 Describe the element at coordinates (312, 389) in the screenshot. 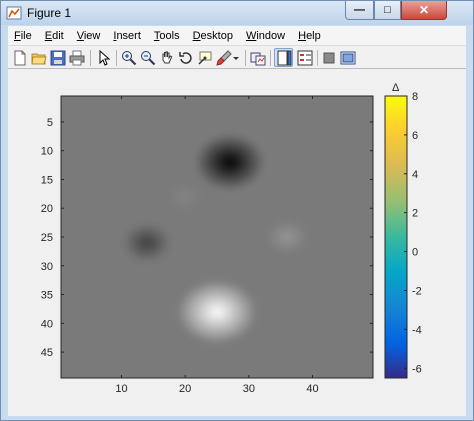

I see `x-tick-label: 40` at that location.